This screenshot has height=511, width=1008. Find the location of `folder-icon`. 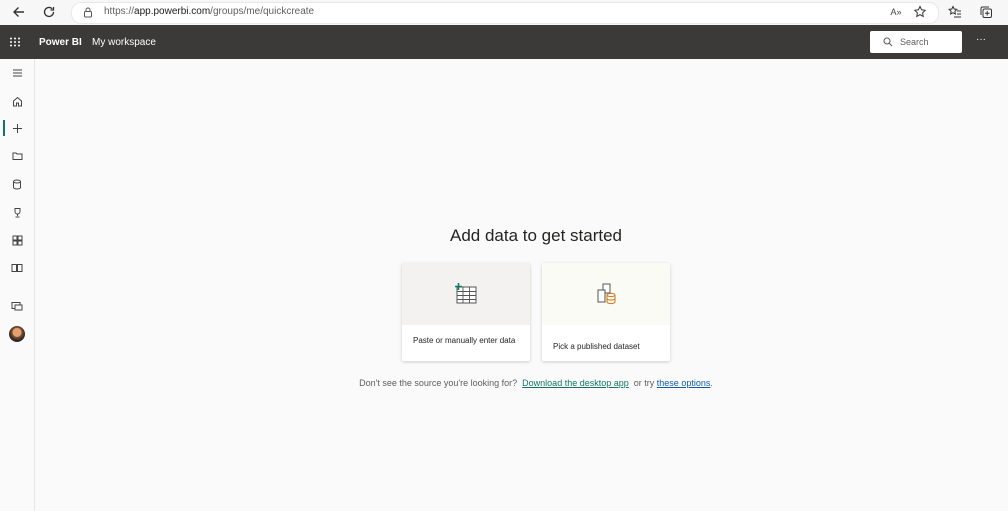

folder-icon is located at coordinates (17, 156).